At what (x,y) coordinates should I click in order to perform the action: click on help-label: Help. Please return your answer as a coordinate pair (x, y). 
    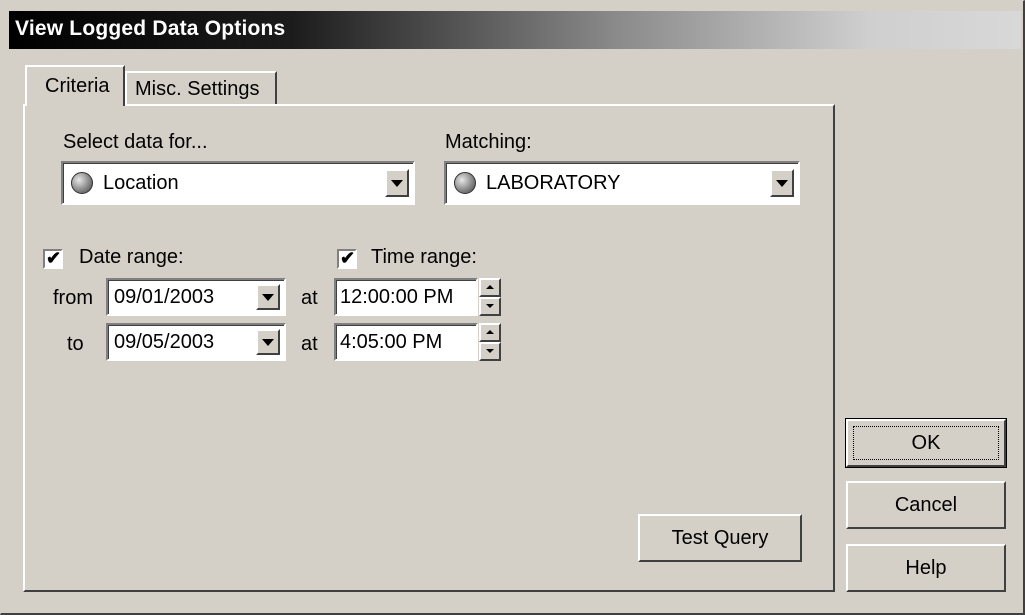
    Looking at the image, I should click on (926, 568).